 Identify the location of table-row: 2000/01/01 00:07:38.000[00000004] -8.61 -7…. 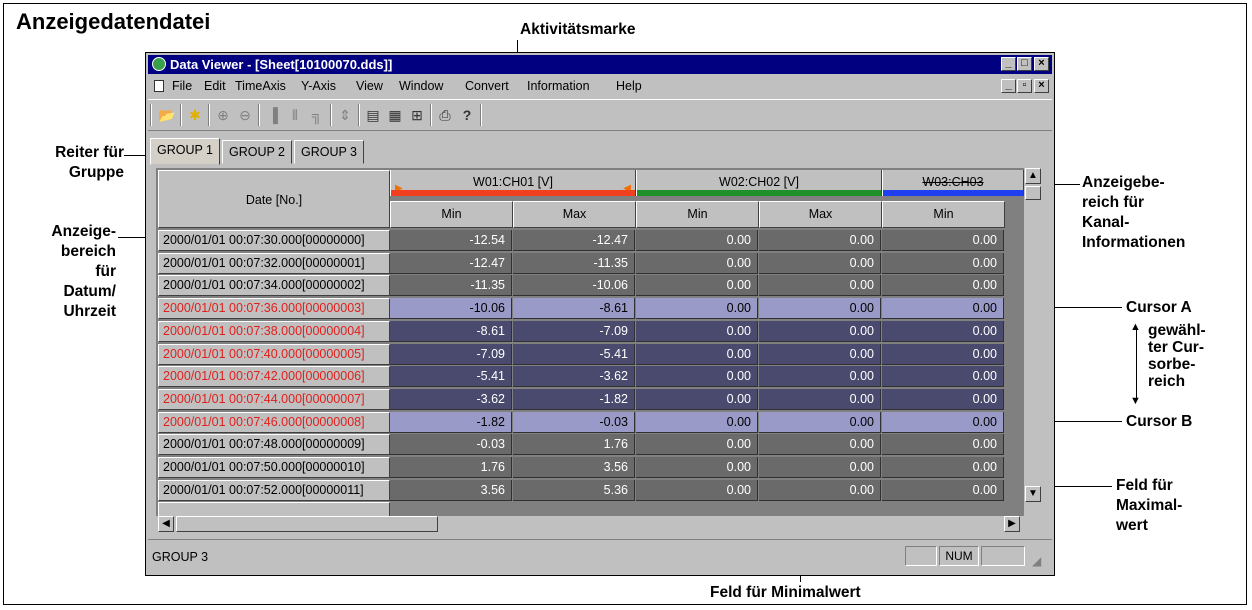
(591, 331).